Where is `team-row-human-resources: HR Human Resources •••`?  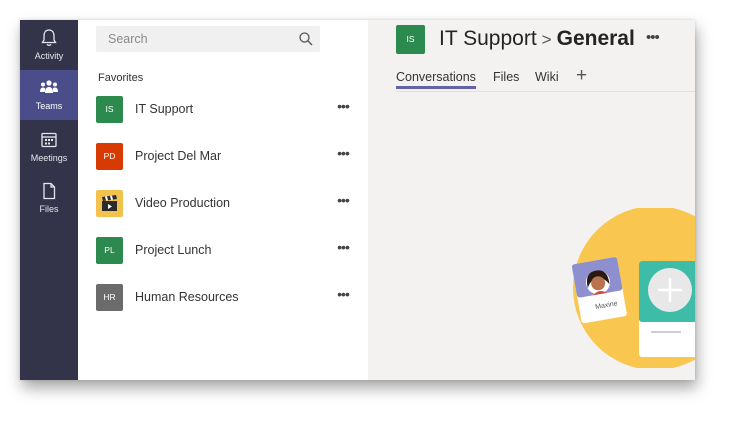 team-row-human-resources: HR Human Resources ••• is located at coordinates (223, 298).